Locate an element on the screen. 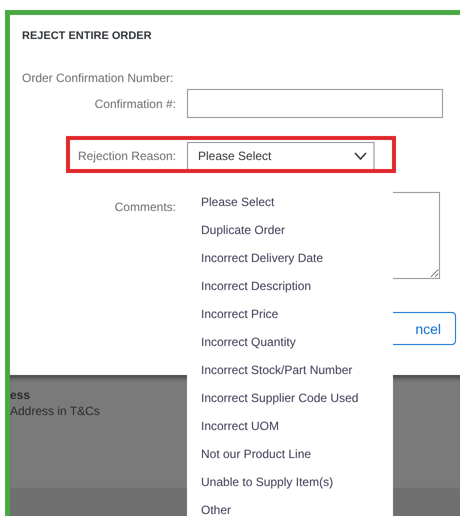 The width and height of the screenshot is (460, 516). chevron-down-icon is located at coordinates (360, 156).